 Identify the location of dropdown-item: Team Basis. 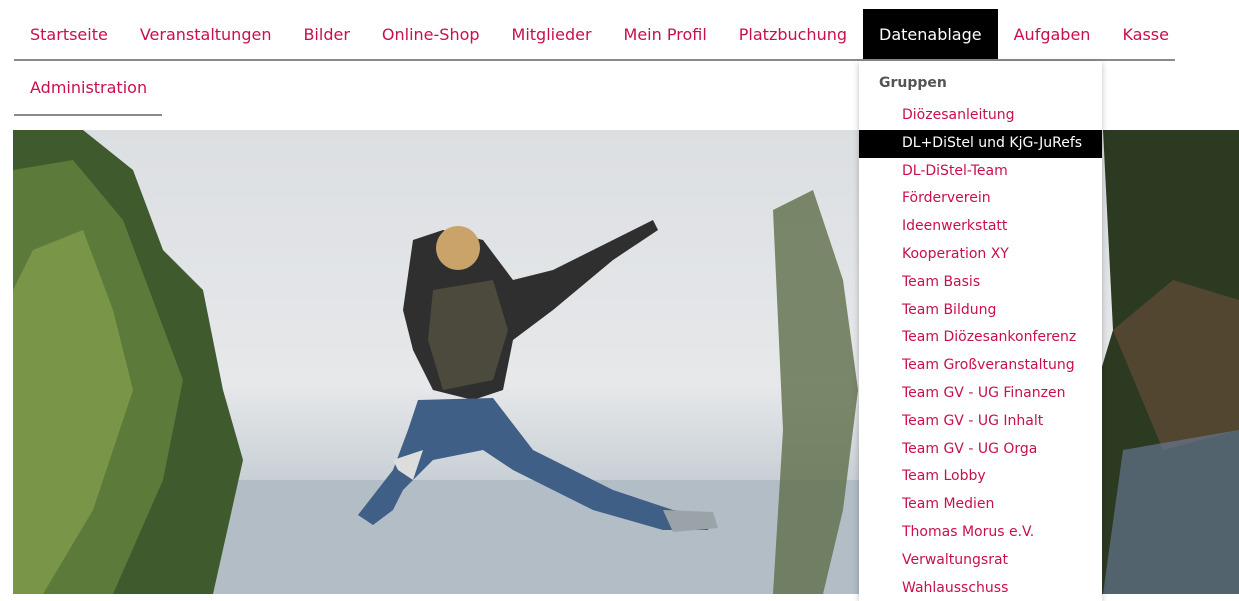
(980, 283).